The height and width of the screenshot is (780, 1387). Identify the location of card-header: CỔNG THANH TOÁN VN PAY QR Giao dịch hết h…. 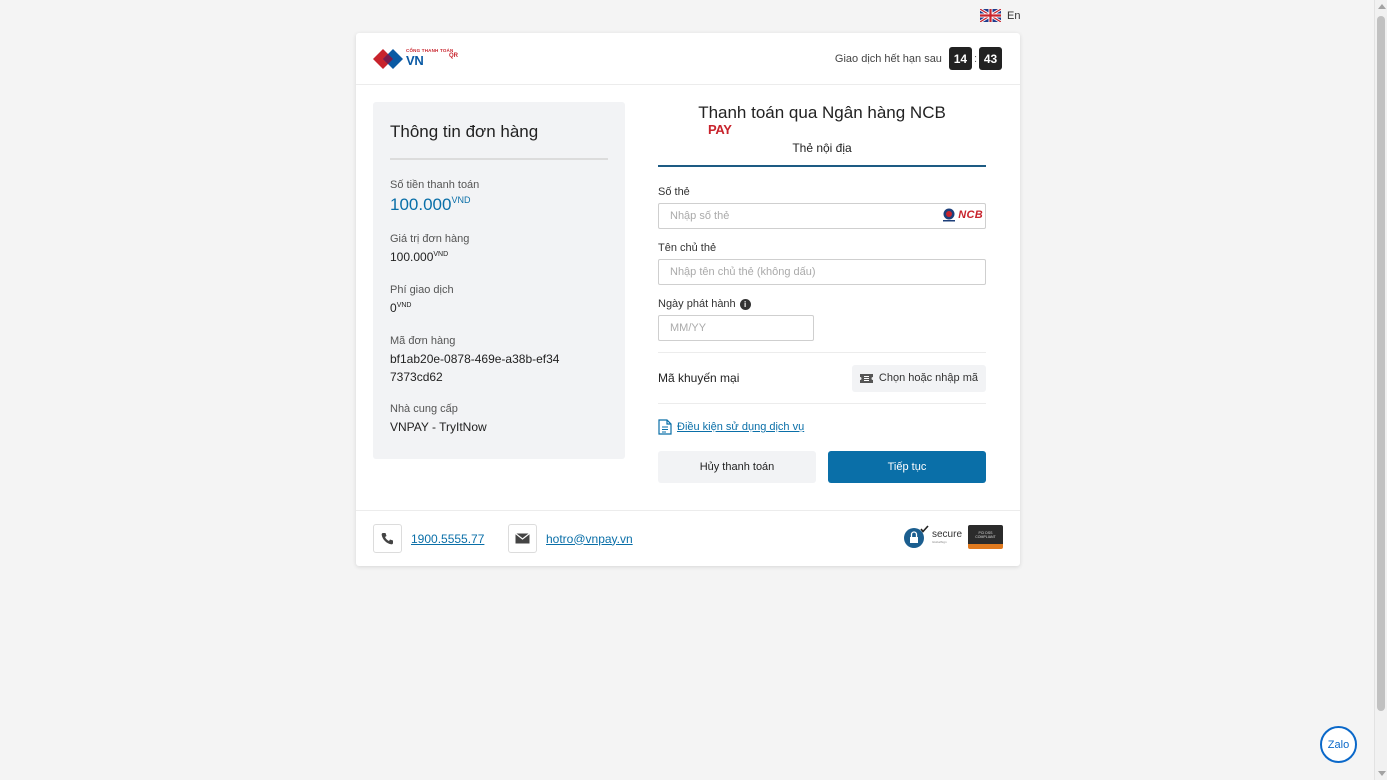
(688, 85).